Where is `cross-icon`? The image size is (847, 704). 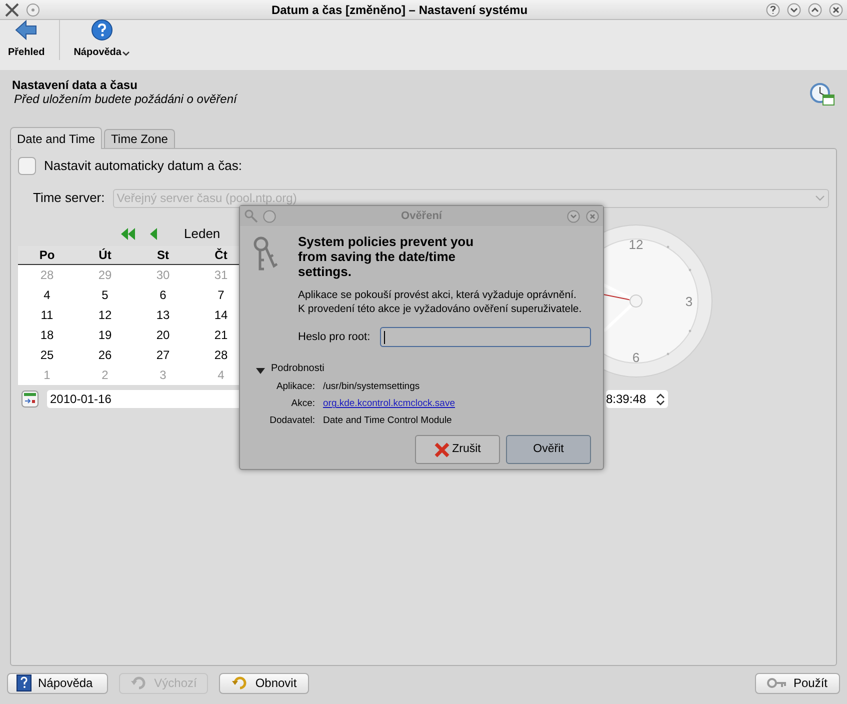
cross-icon is located at coordinates (442, 450).